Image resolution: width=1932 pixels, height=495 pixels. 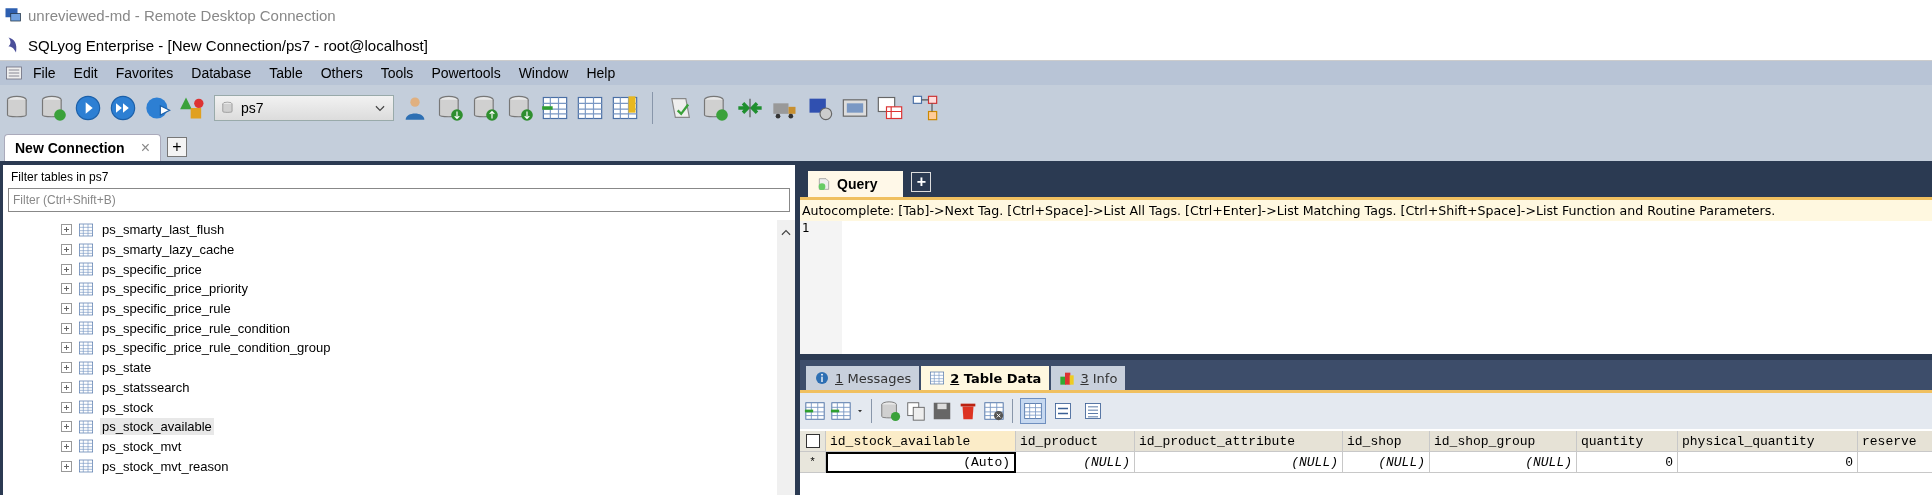 I want to click on column-header: id_shop_group, so click(x=1503, y=441).